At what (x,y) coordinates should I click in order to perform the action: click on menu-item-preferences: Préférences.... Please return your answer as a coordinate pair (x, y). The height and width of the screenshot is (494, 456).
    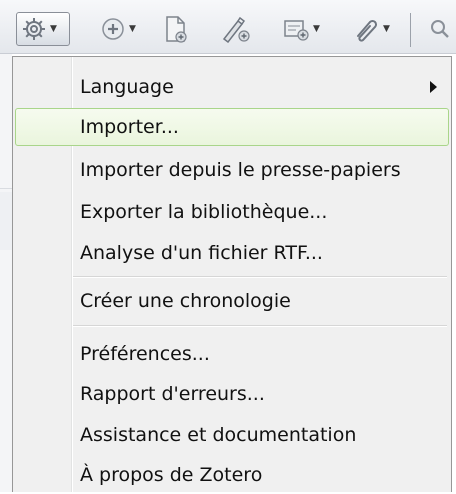
    Looking at the image, I should click on (232, 354).